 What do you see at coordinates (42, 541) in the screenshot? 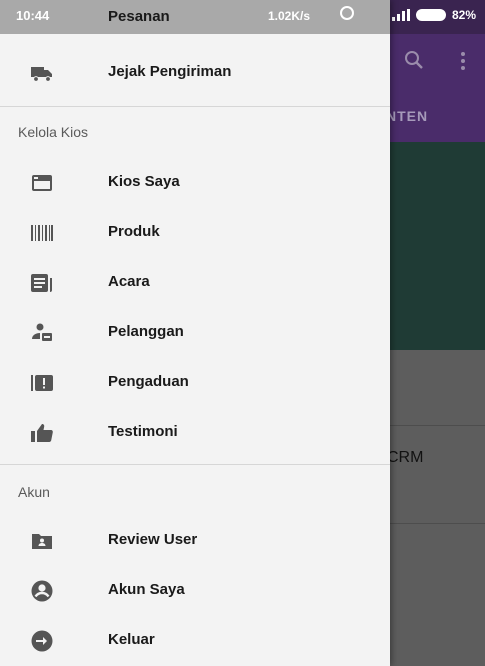
I see `review-user-icon` at bounding box center [42, 541].